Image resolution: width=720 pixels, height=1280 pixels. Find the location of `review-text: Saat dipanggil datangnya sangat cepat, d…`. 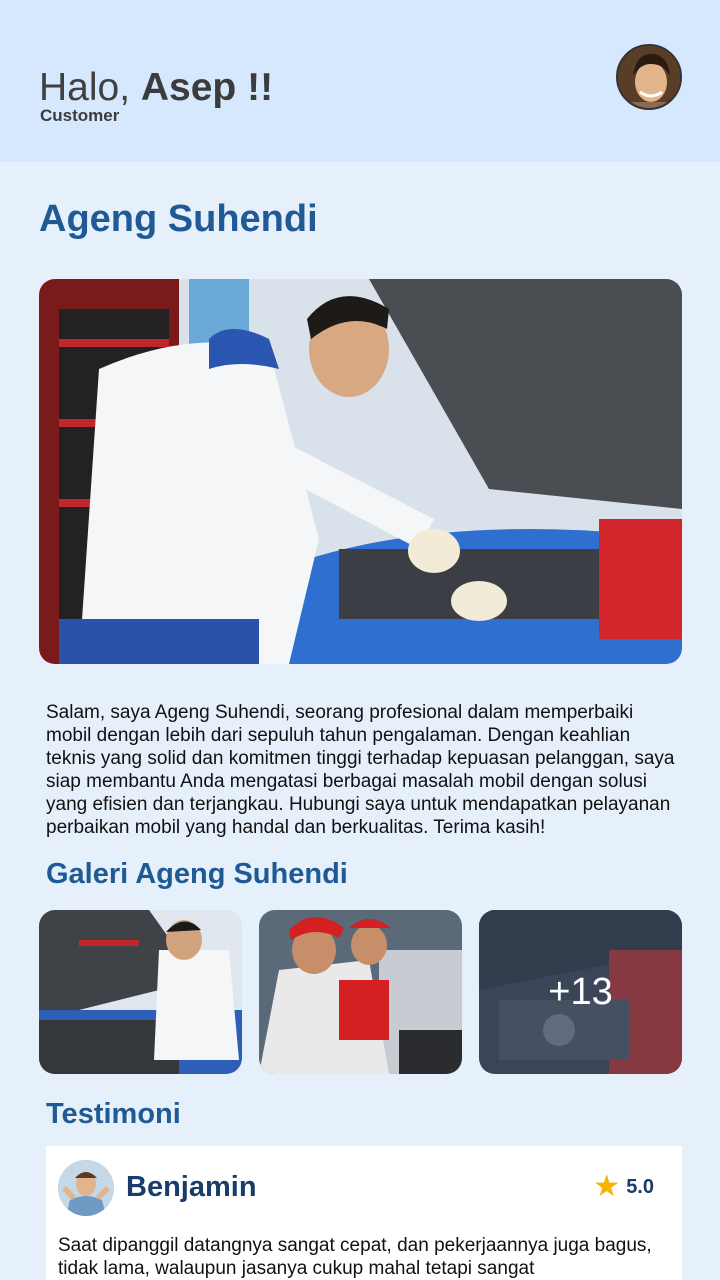

review-text: Saat dipanggil datangnya sangat cepat, d… is located at coordinates (355, 1257).